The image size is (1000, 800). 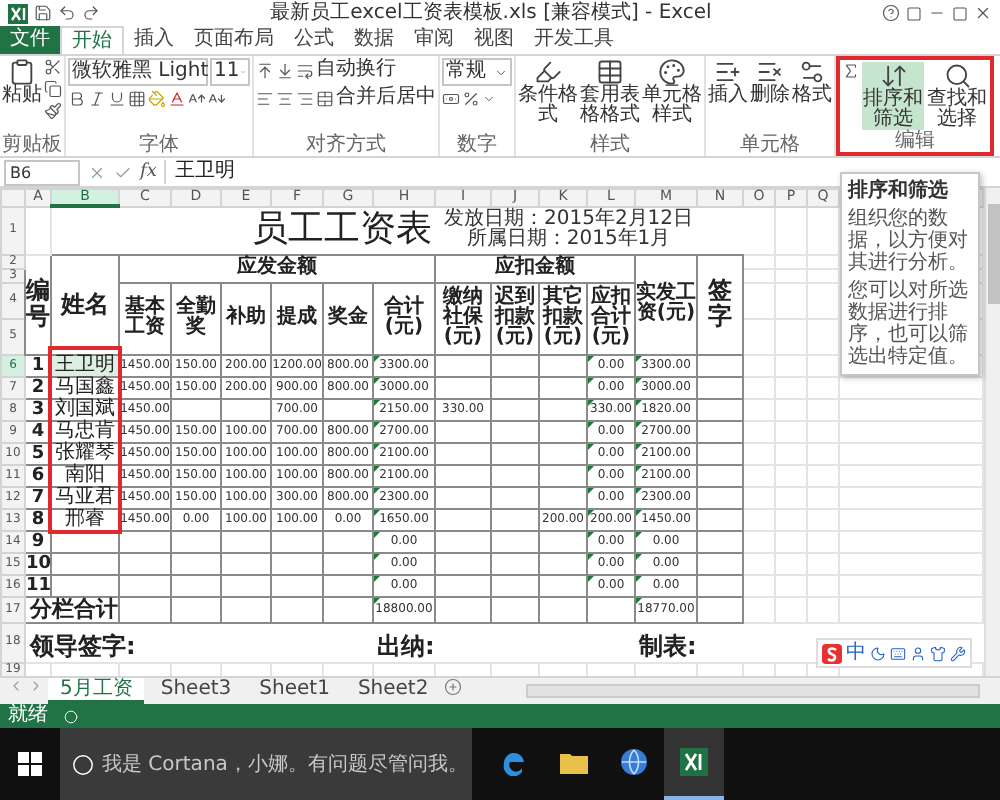 I want to click on top-align-icon, so click(x=265, y=70).